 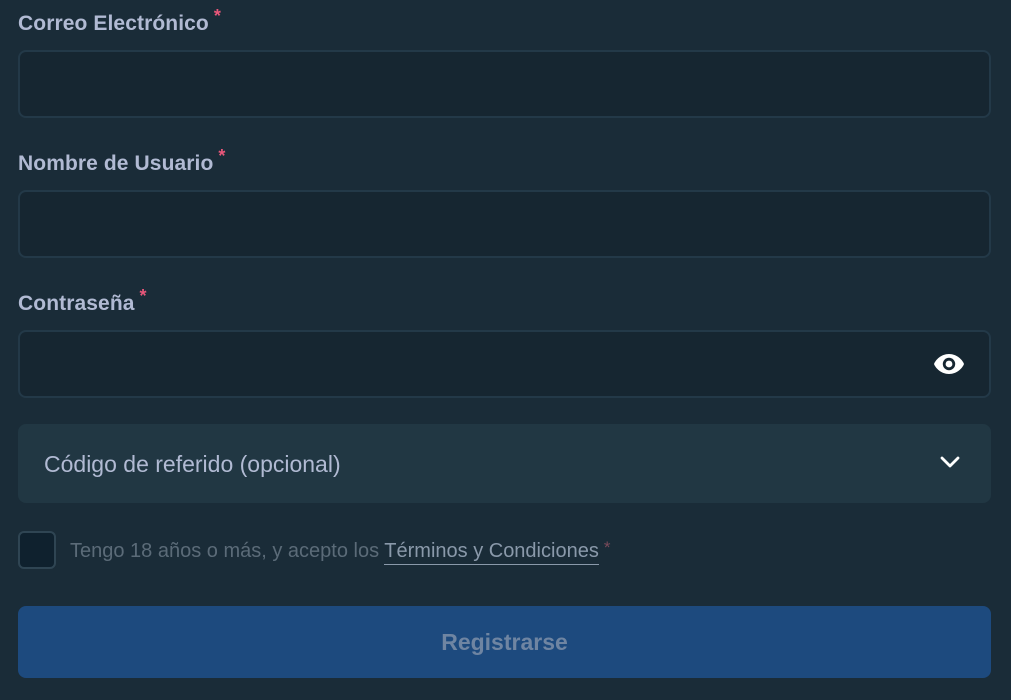 I want to click on referral-code-label: Código de referido (opcional), so click(x=192, y=464).